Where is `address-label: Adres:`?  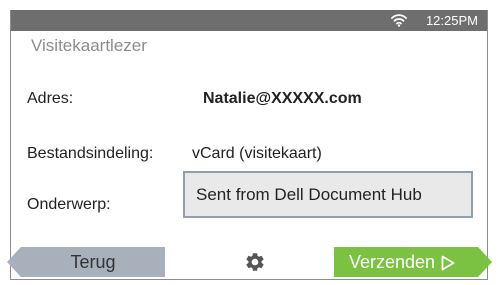 address-label: Adres: is located at coordinates (50, 98).